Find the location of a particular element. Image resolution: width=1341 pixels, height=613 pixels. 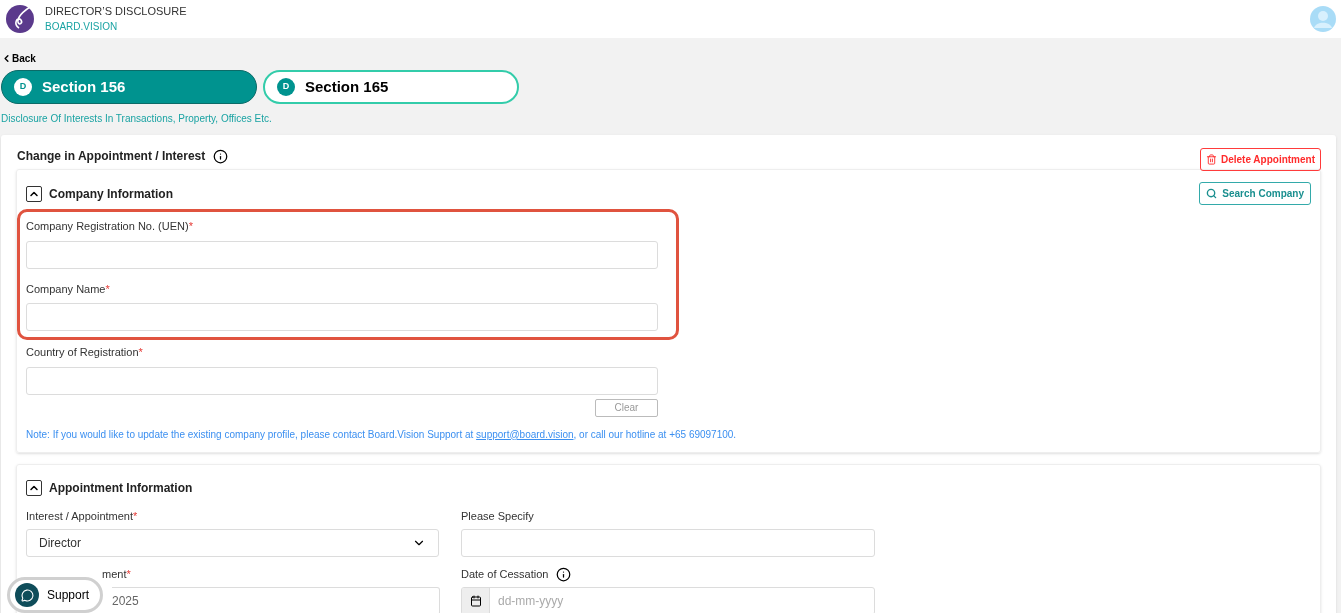

avatar-icon is located at coordinates (1323, 19).